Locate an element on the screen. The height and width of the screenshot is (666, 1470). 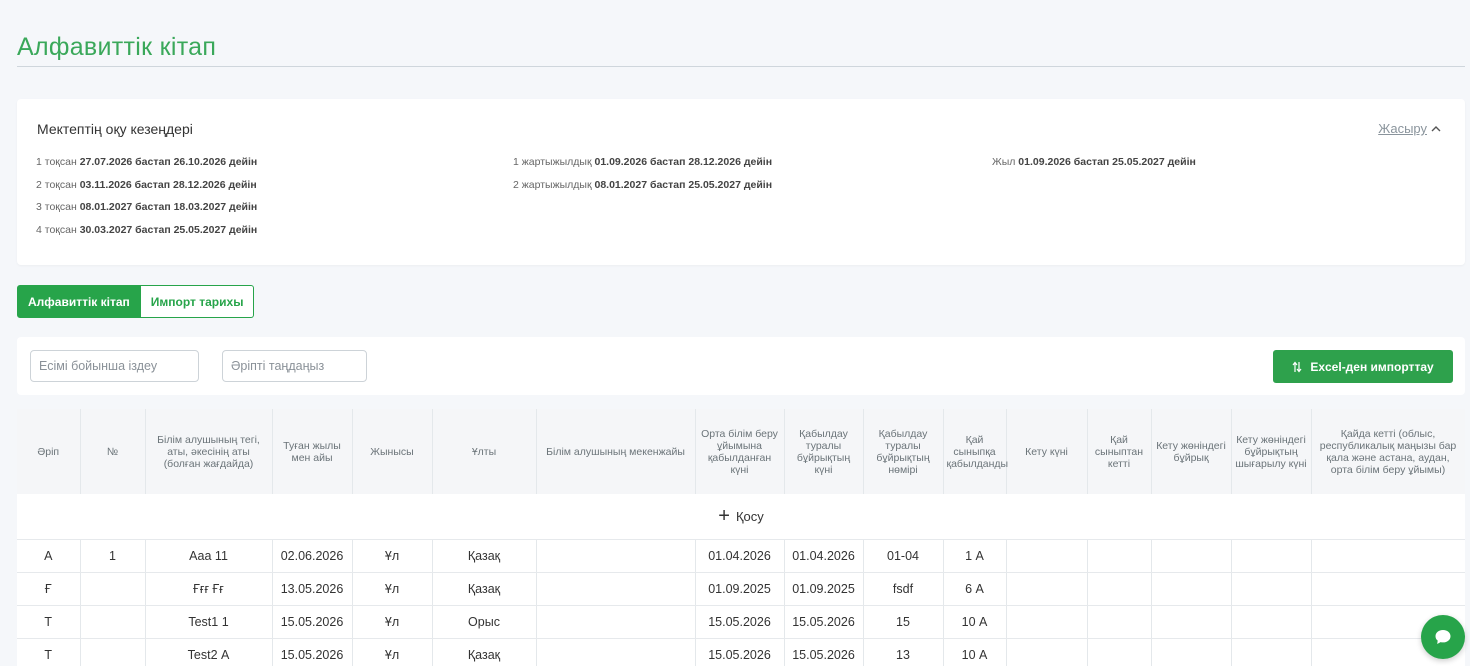
column-header: Кету жөніндегі бұйрық is located at coordinates (1191, 451).